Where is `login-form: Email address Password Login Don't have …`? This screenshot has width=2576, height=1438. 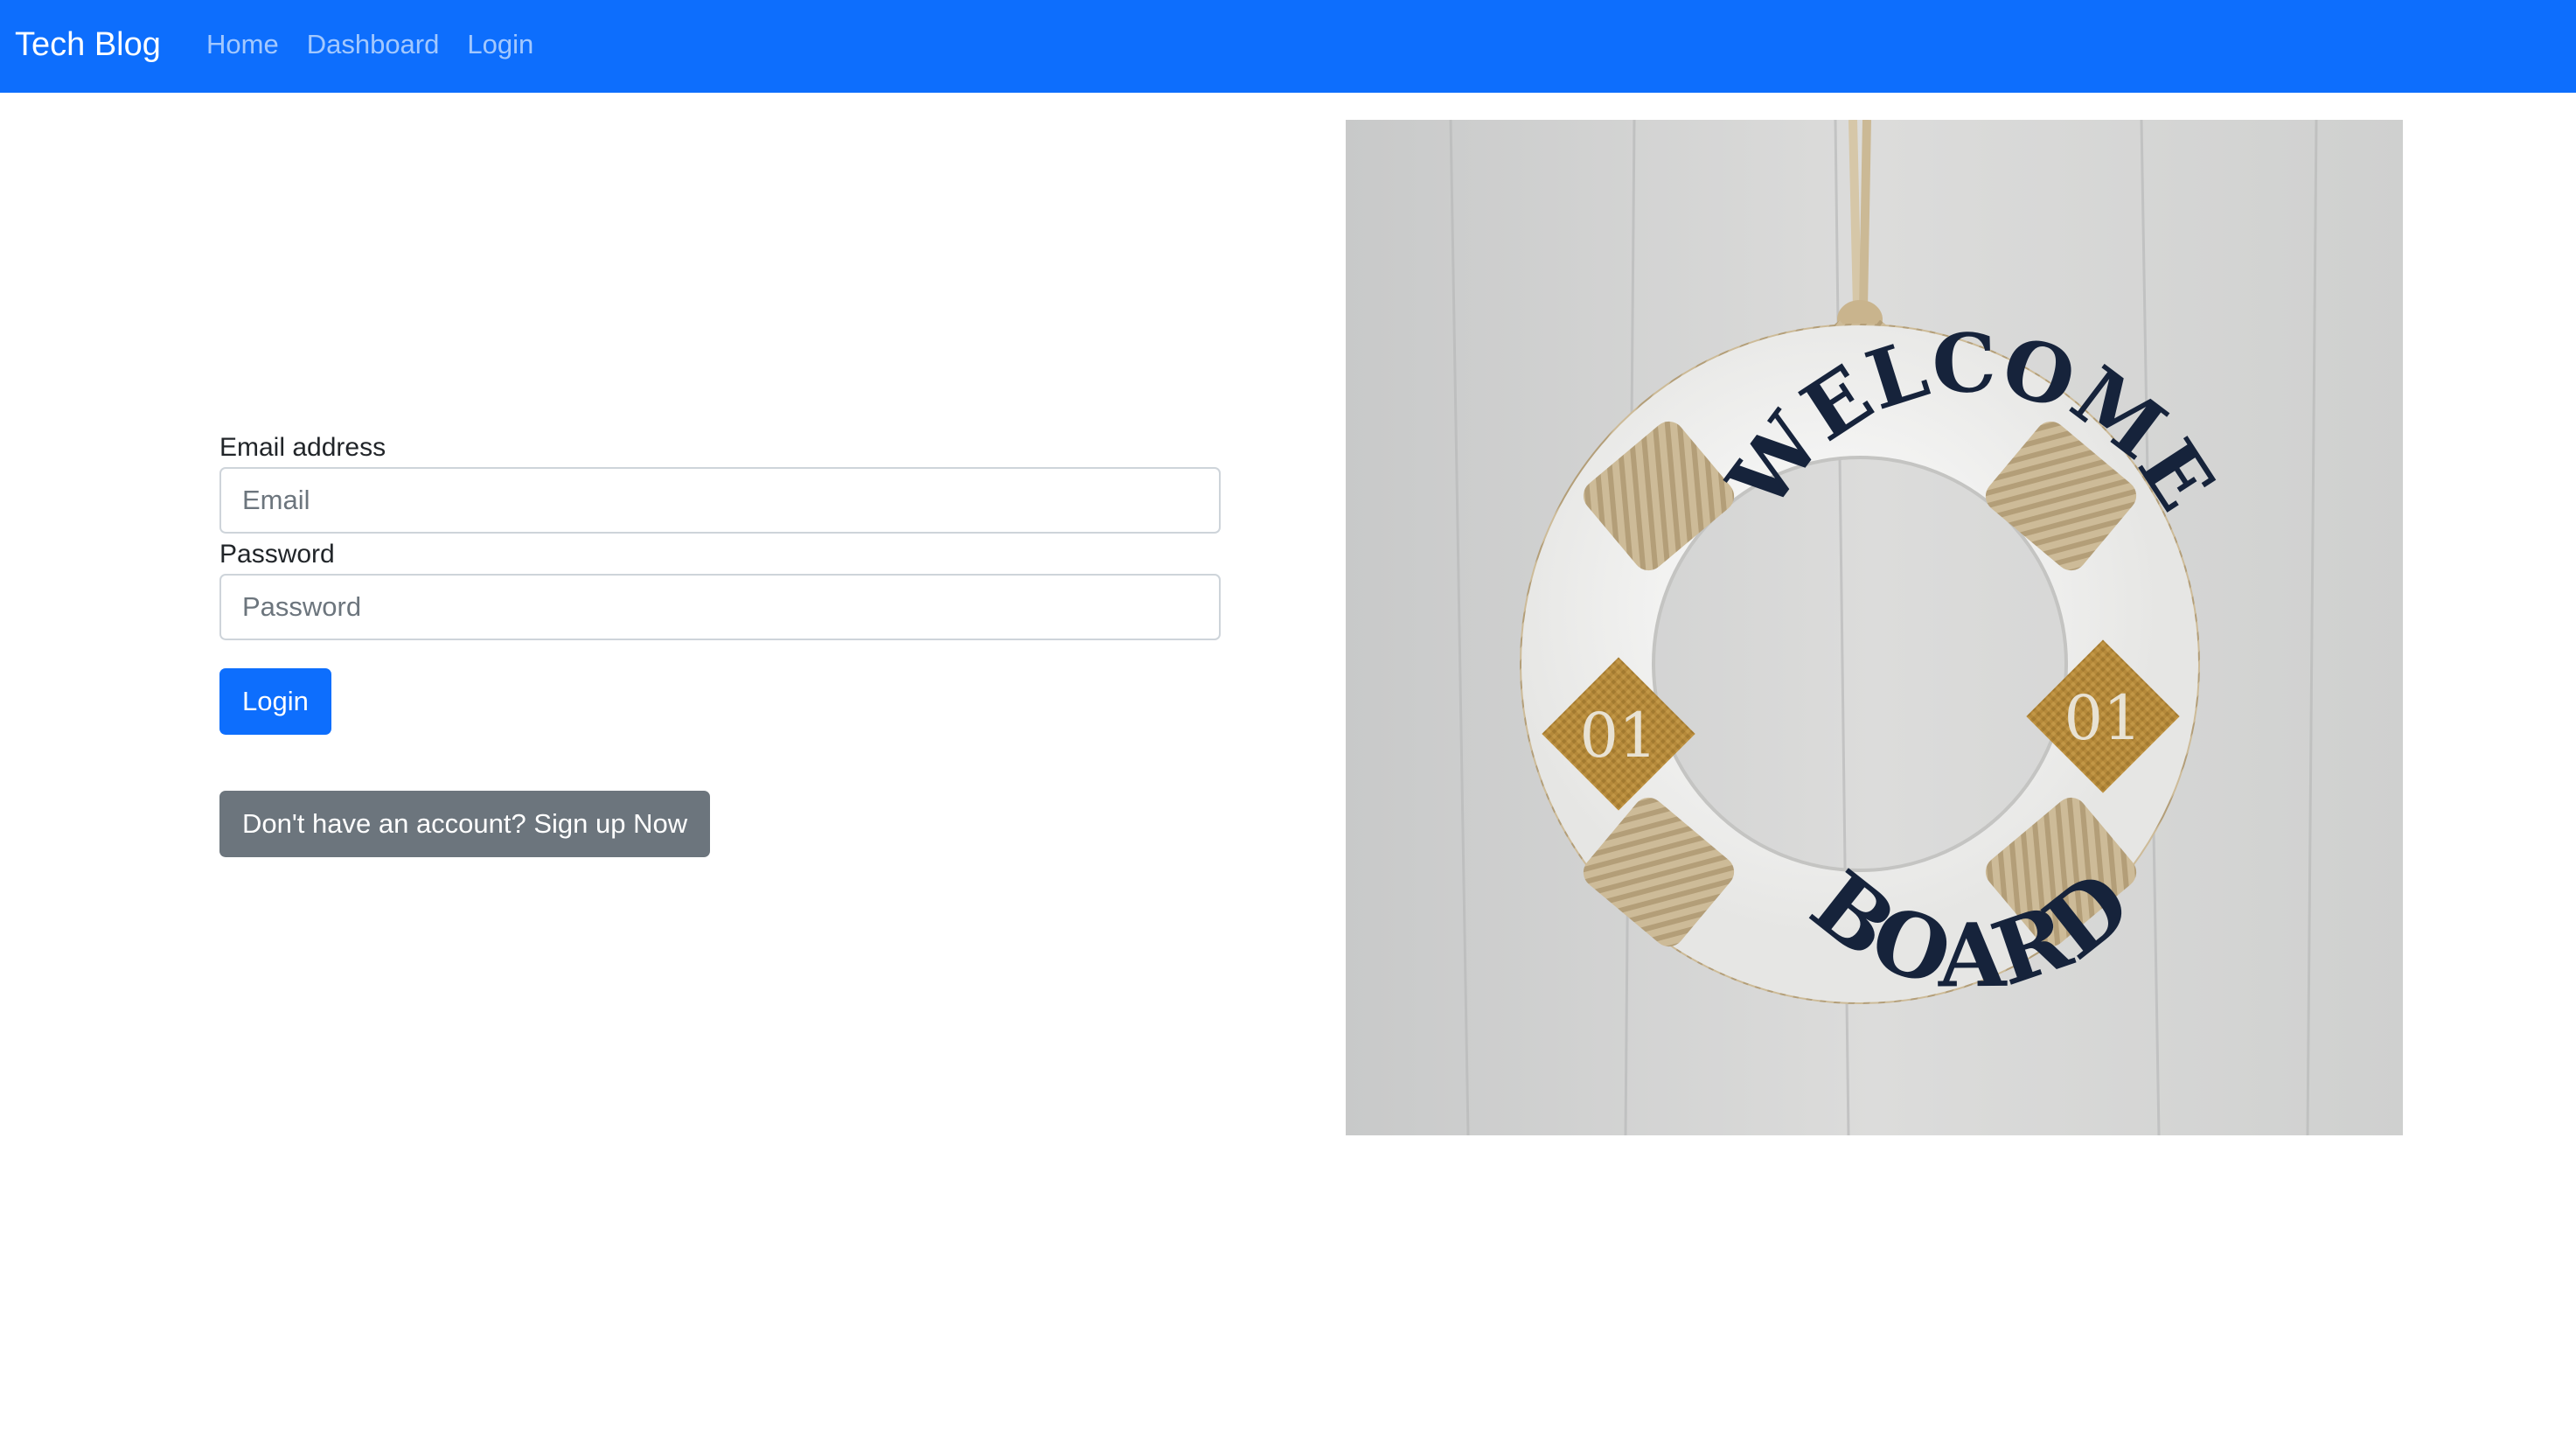 login-form: Email address Password Login Don't have … is located at coordinates (720, 643).